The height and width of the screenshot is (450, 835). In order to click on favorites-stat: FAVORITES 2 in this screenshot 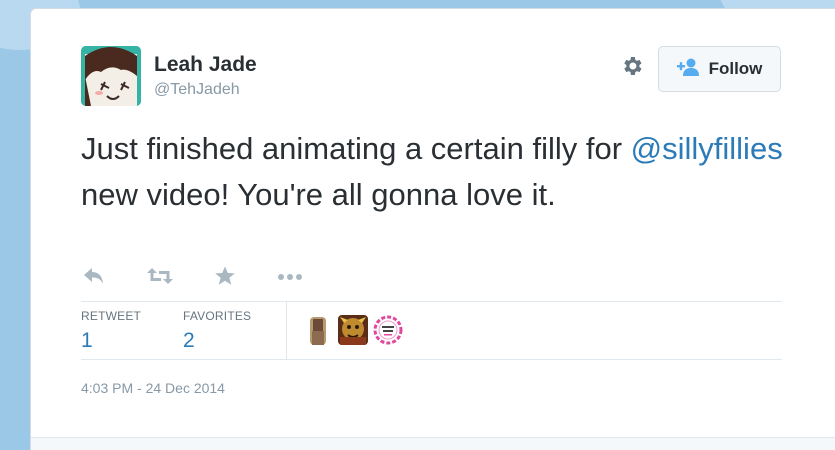, I will do `click(217, 331)`.